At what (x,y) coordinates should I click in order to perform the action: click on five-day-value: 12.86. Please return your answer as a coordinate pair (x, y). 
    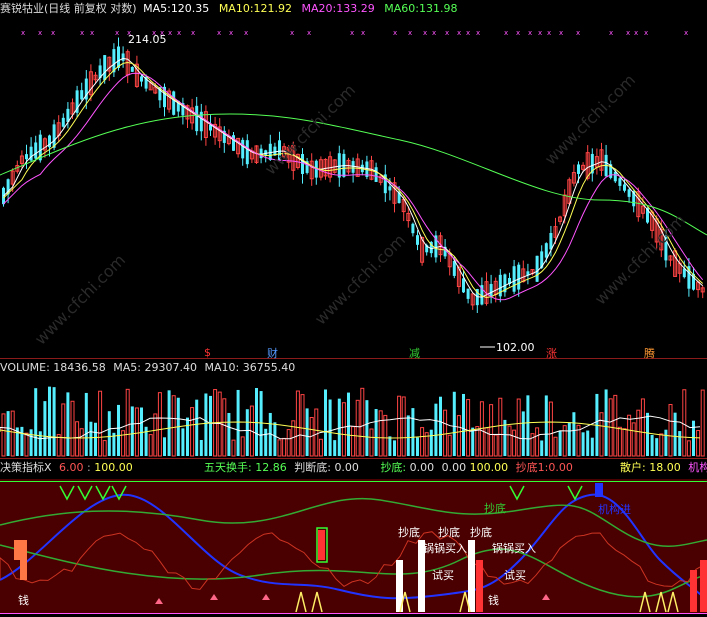
    Looking at the image, I should click on (271, 467).